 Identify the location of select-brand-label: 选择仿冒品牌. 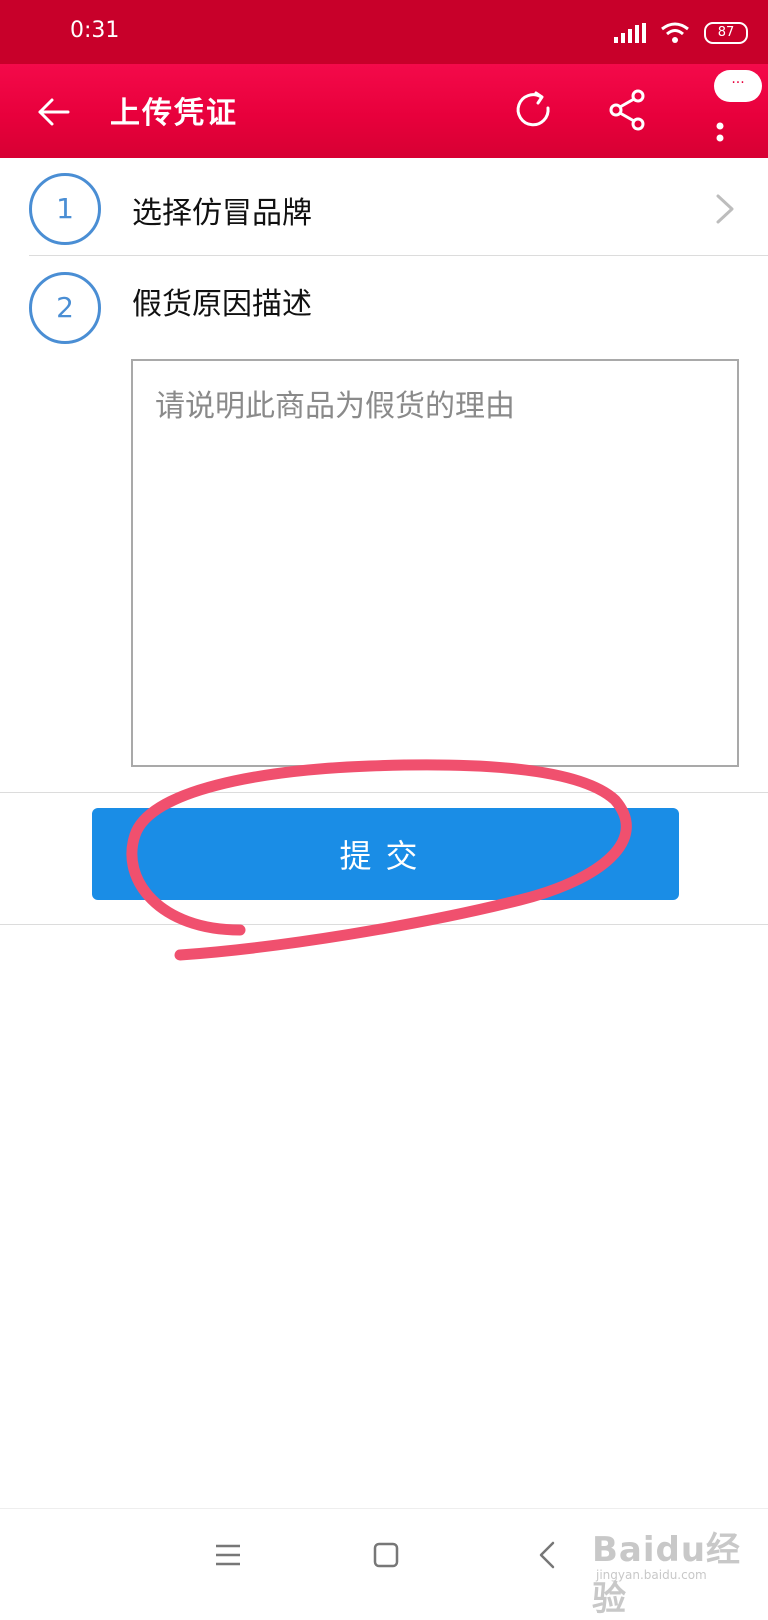
(222, 210).